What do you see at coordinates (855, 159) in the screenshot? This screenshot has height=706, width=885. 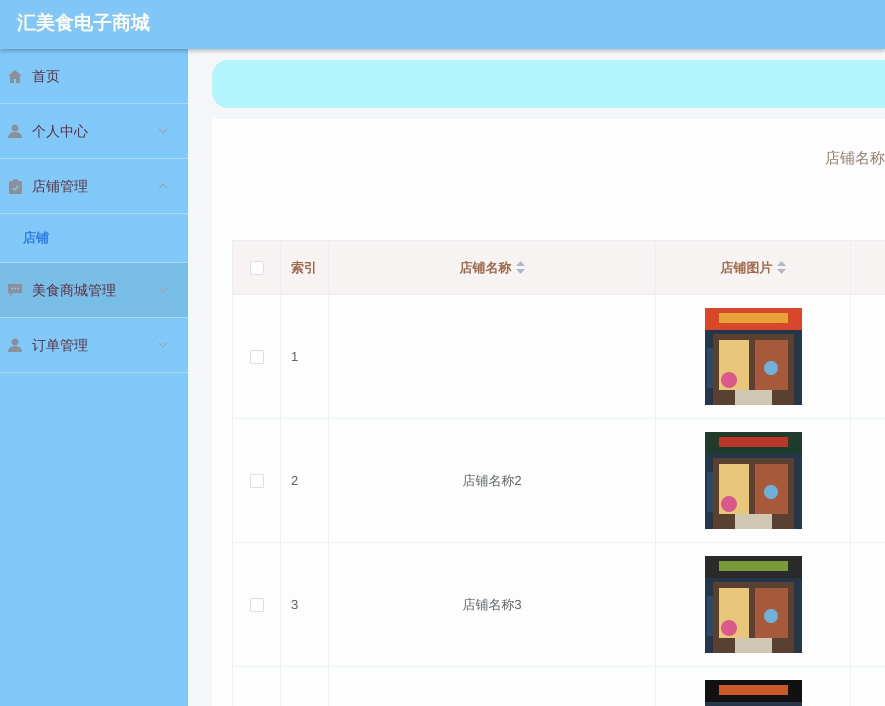 I see `search-label: 店铺名称` at bounding box center [855, 159].